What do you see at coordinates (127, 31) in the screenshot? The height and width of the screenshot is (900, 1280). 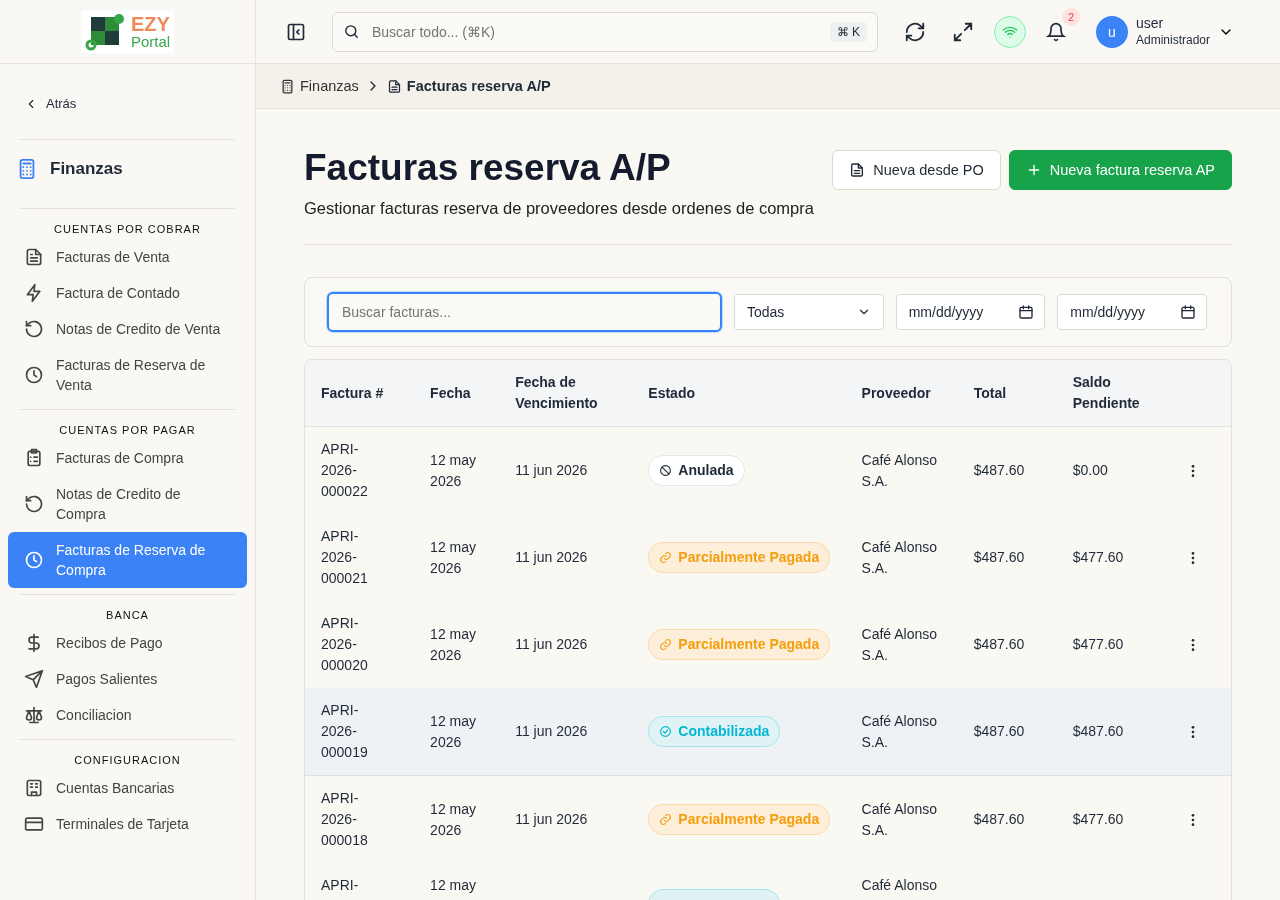 I see `logo: EZY Portal` at bounding box center [127, 31].